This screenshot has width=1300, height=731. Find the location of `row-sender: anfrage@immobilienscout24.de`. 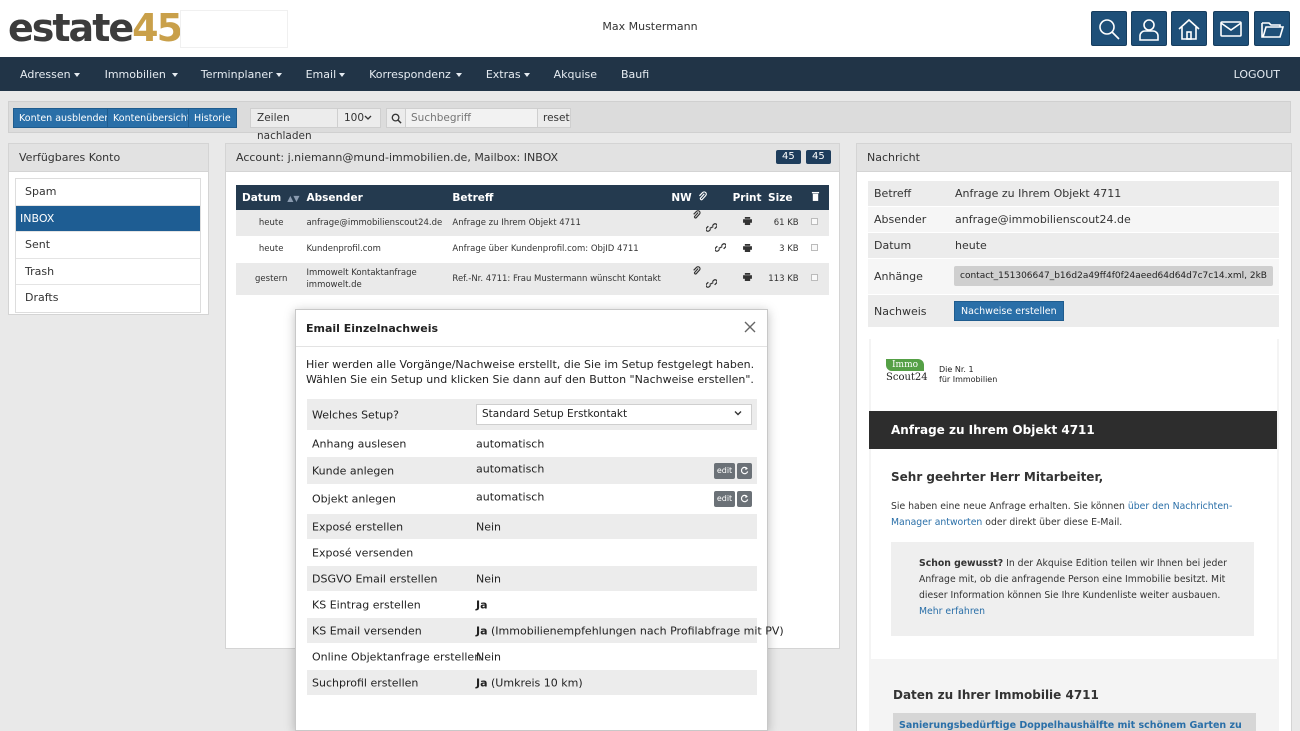

row-sender: anfrage@immobilienscout24.de is located at coordinates (373, 223).